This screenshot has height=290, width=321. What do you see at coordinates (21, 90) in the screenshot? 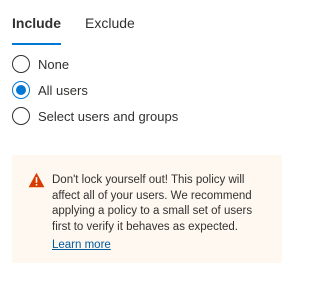
I see `radio-all-users` at bounding box center [21, 90].